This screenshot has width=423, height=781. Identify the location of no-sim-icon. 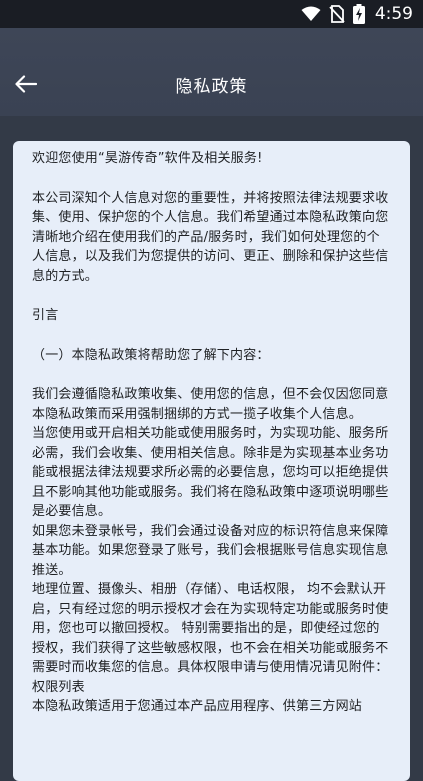
(337, 14).